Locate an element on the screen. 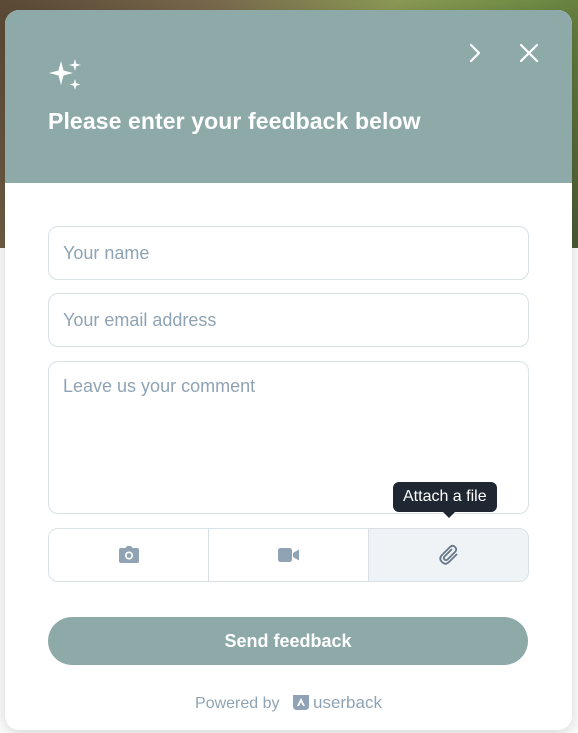 The image size is (578, 733). tooltip-arrow is located at coordinates (449, 514).